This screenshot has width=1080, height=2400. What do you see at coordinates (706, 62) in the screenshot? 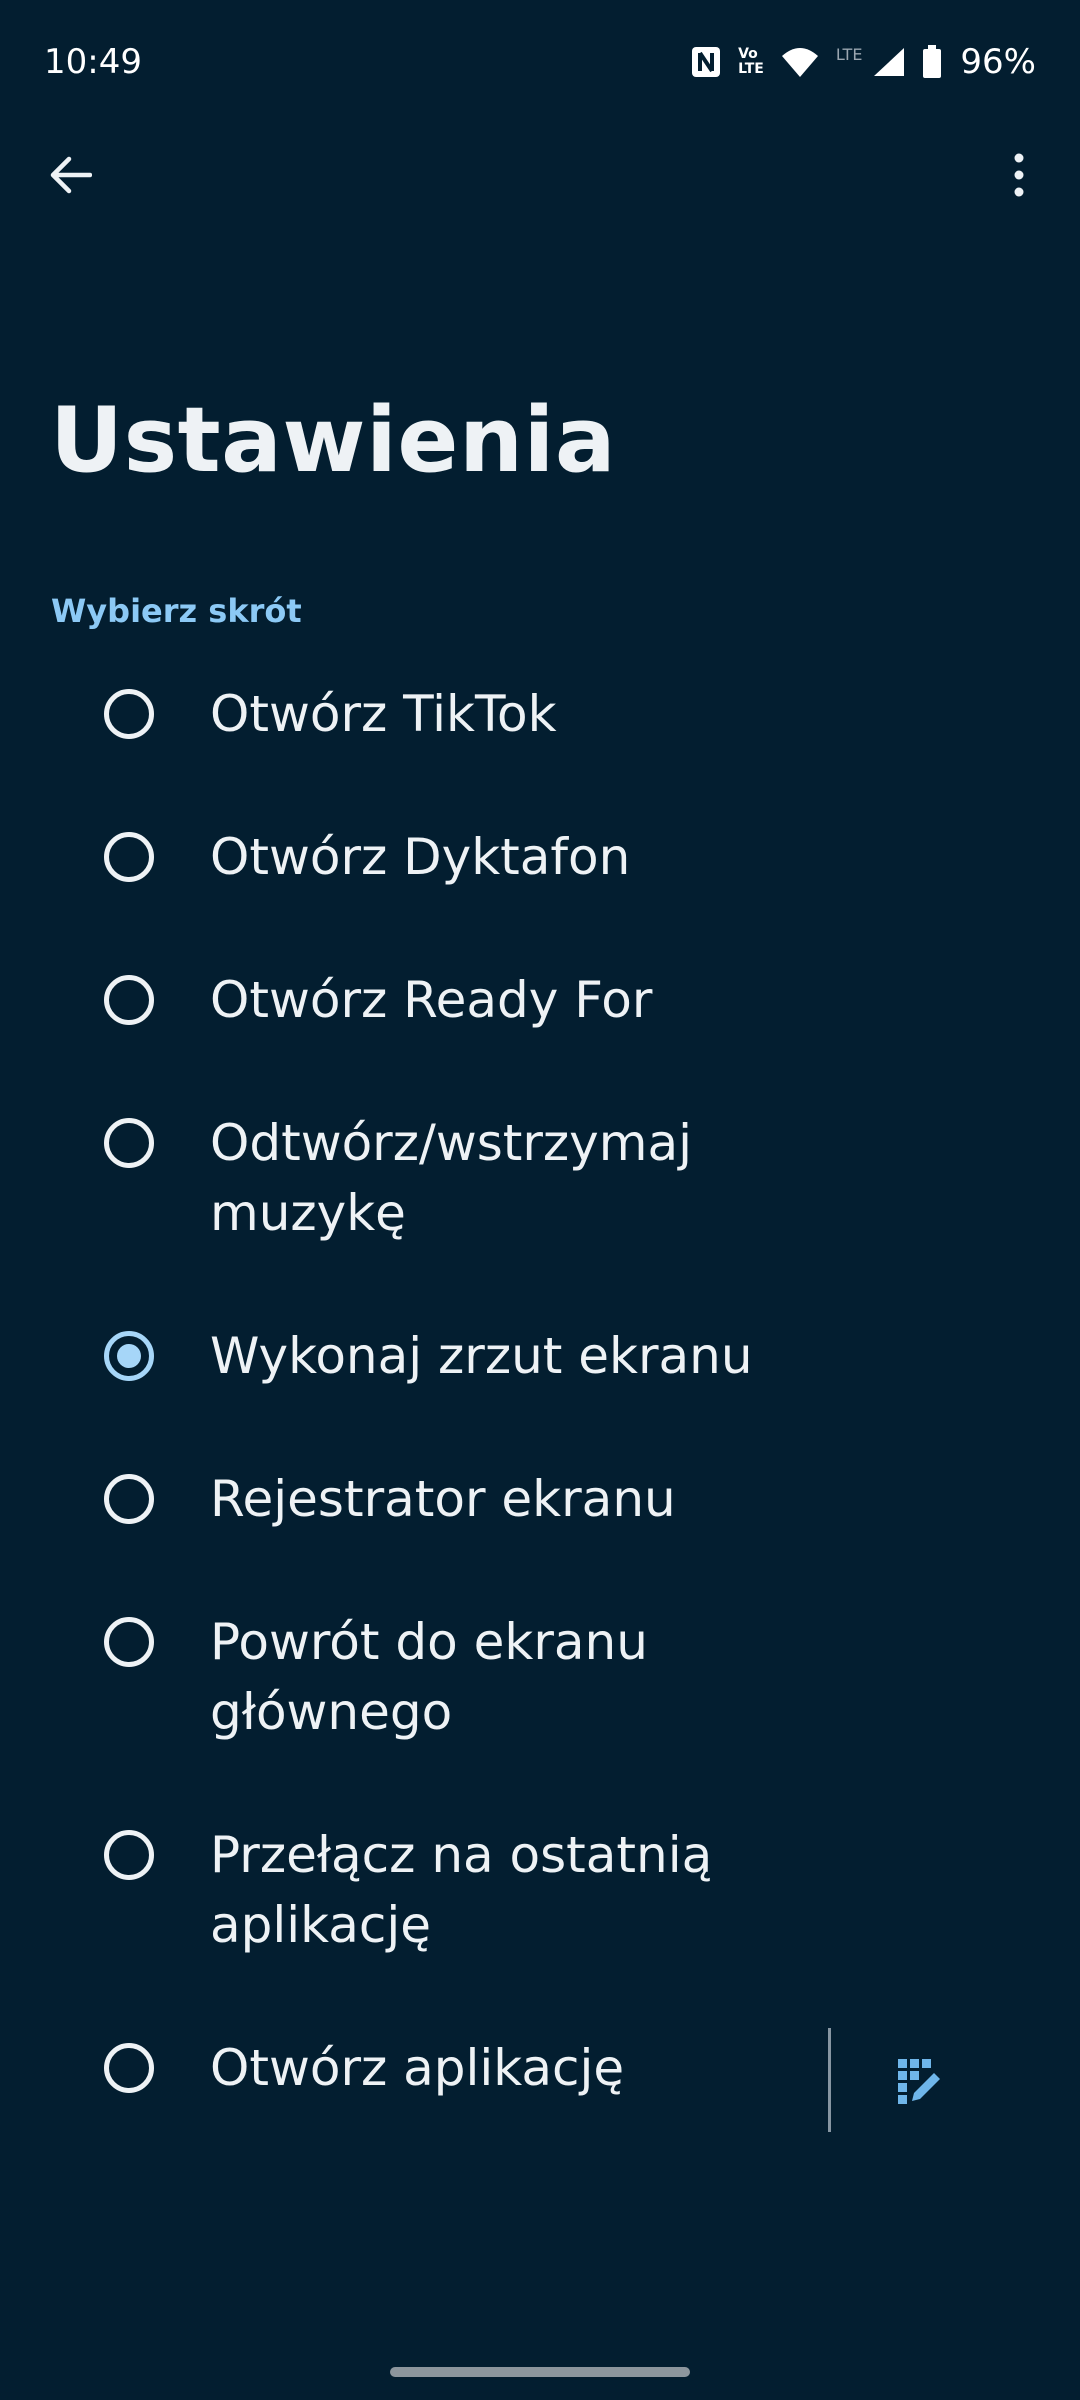
I see `nfc-icon` at bounding box center [706, 62].